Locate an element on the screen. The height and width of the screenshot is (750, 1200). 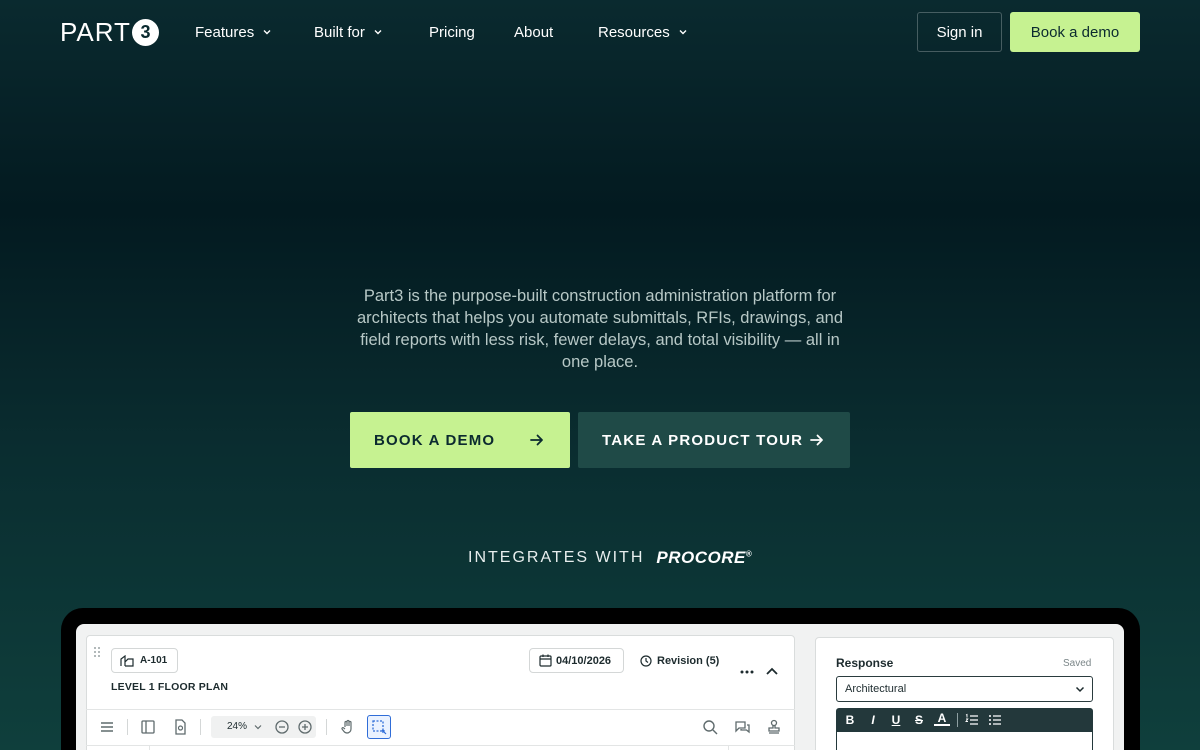
zoom-in-icon is located at coordinates (305, 727).